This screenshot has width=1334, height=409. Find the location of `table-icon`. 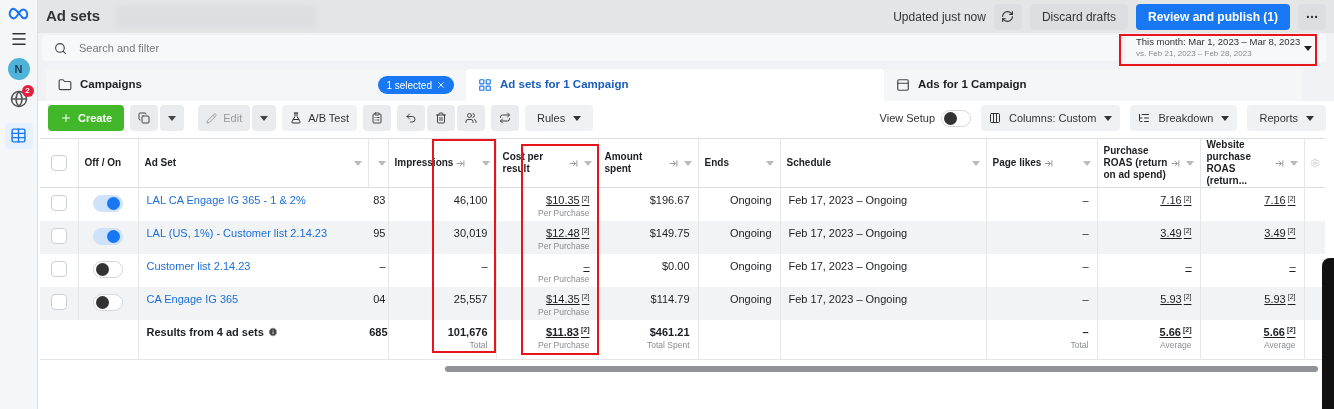

table-icon is located at coordinates (18, 135).